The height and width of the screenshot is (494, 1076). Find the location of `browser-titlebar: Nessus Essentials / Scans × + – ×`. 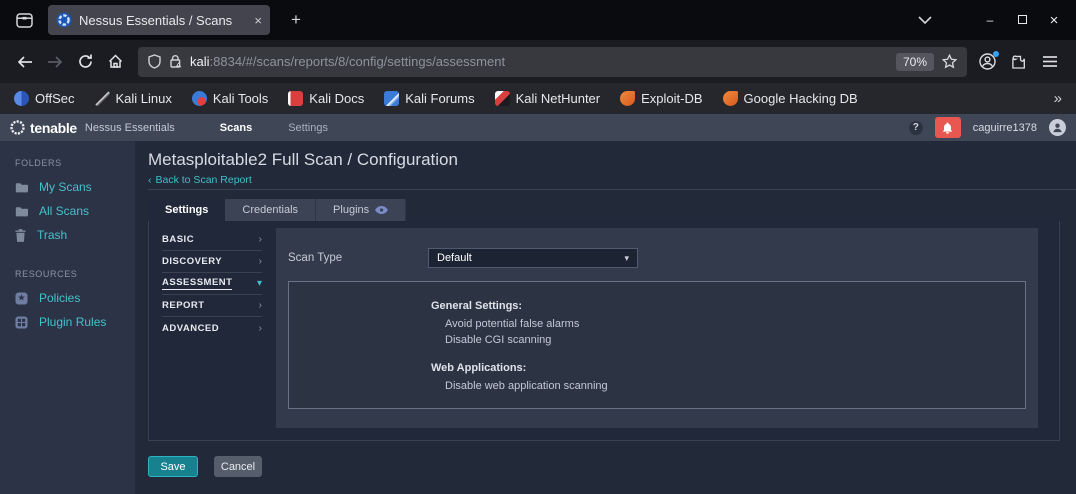

browser-titlebar: Nessus Essentials / Scans × + – × is located at coordinates (538, 20).